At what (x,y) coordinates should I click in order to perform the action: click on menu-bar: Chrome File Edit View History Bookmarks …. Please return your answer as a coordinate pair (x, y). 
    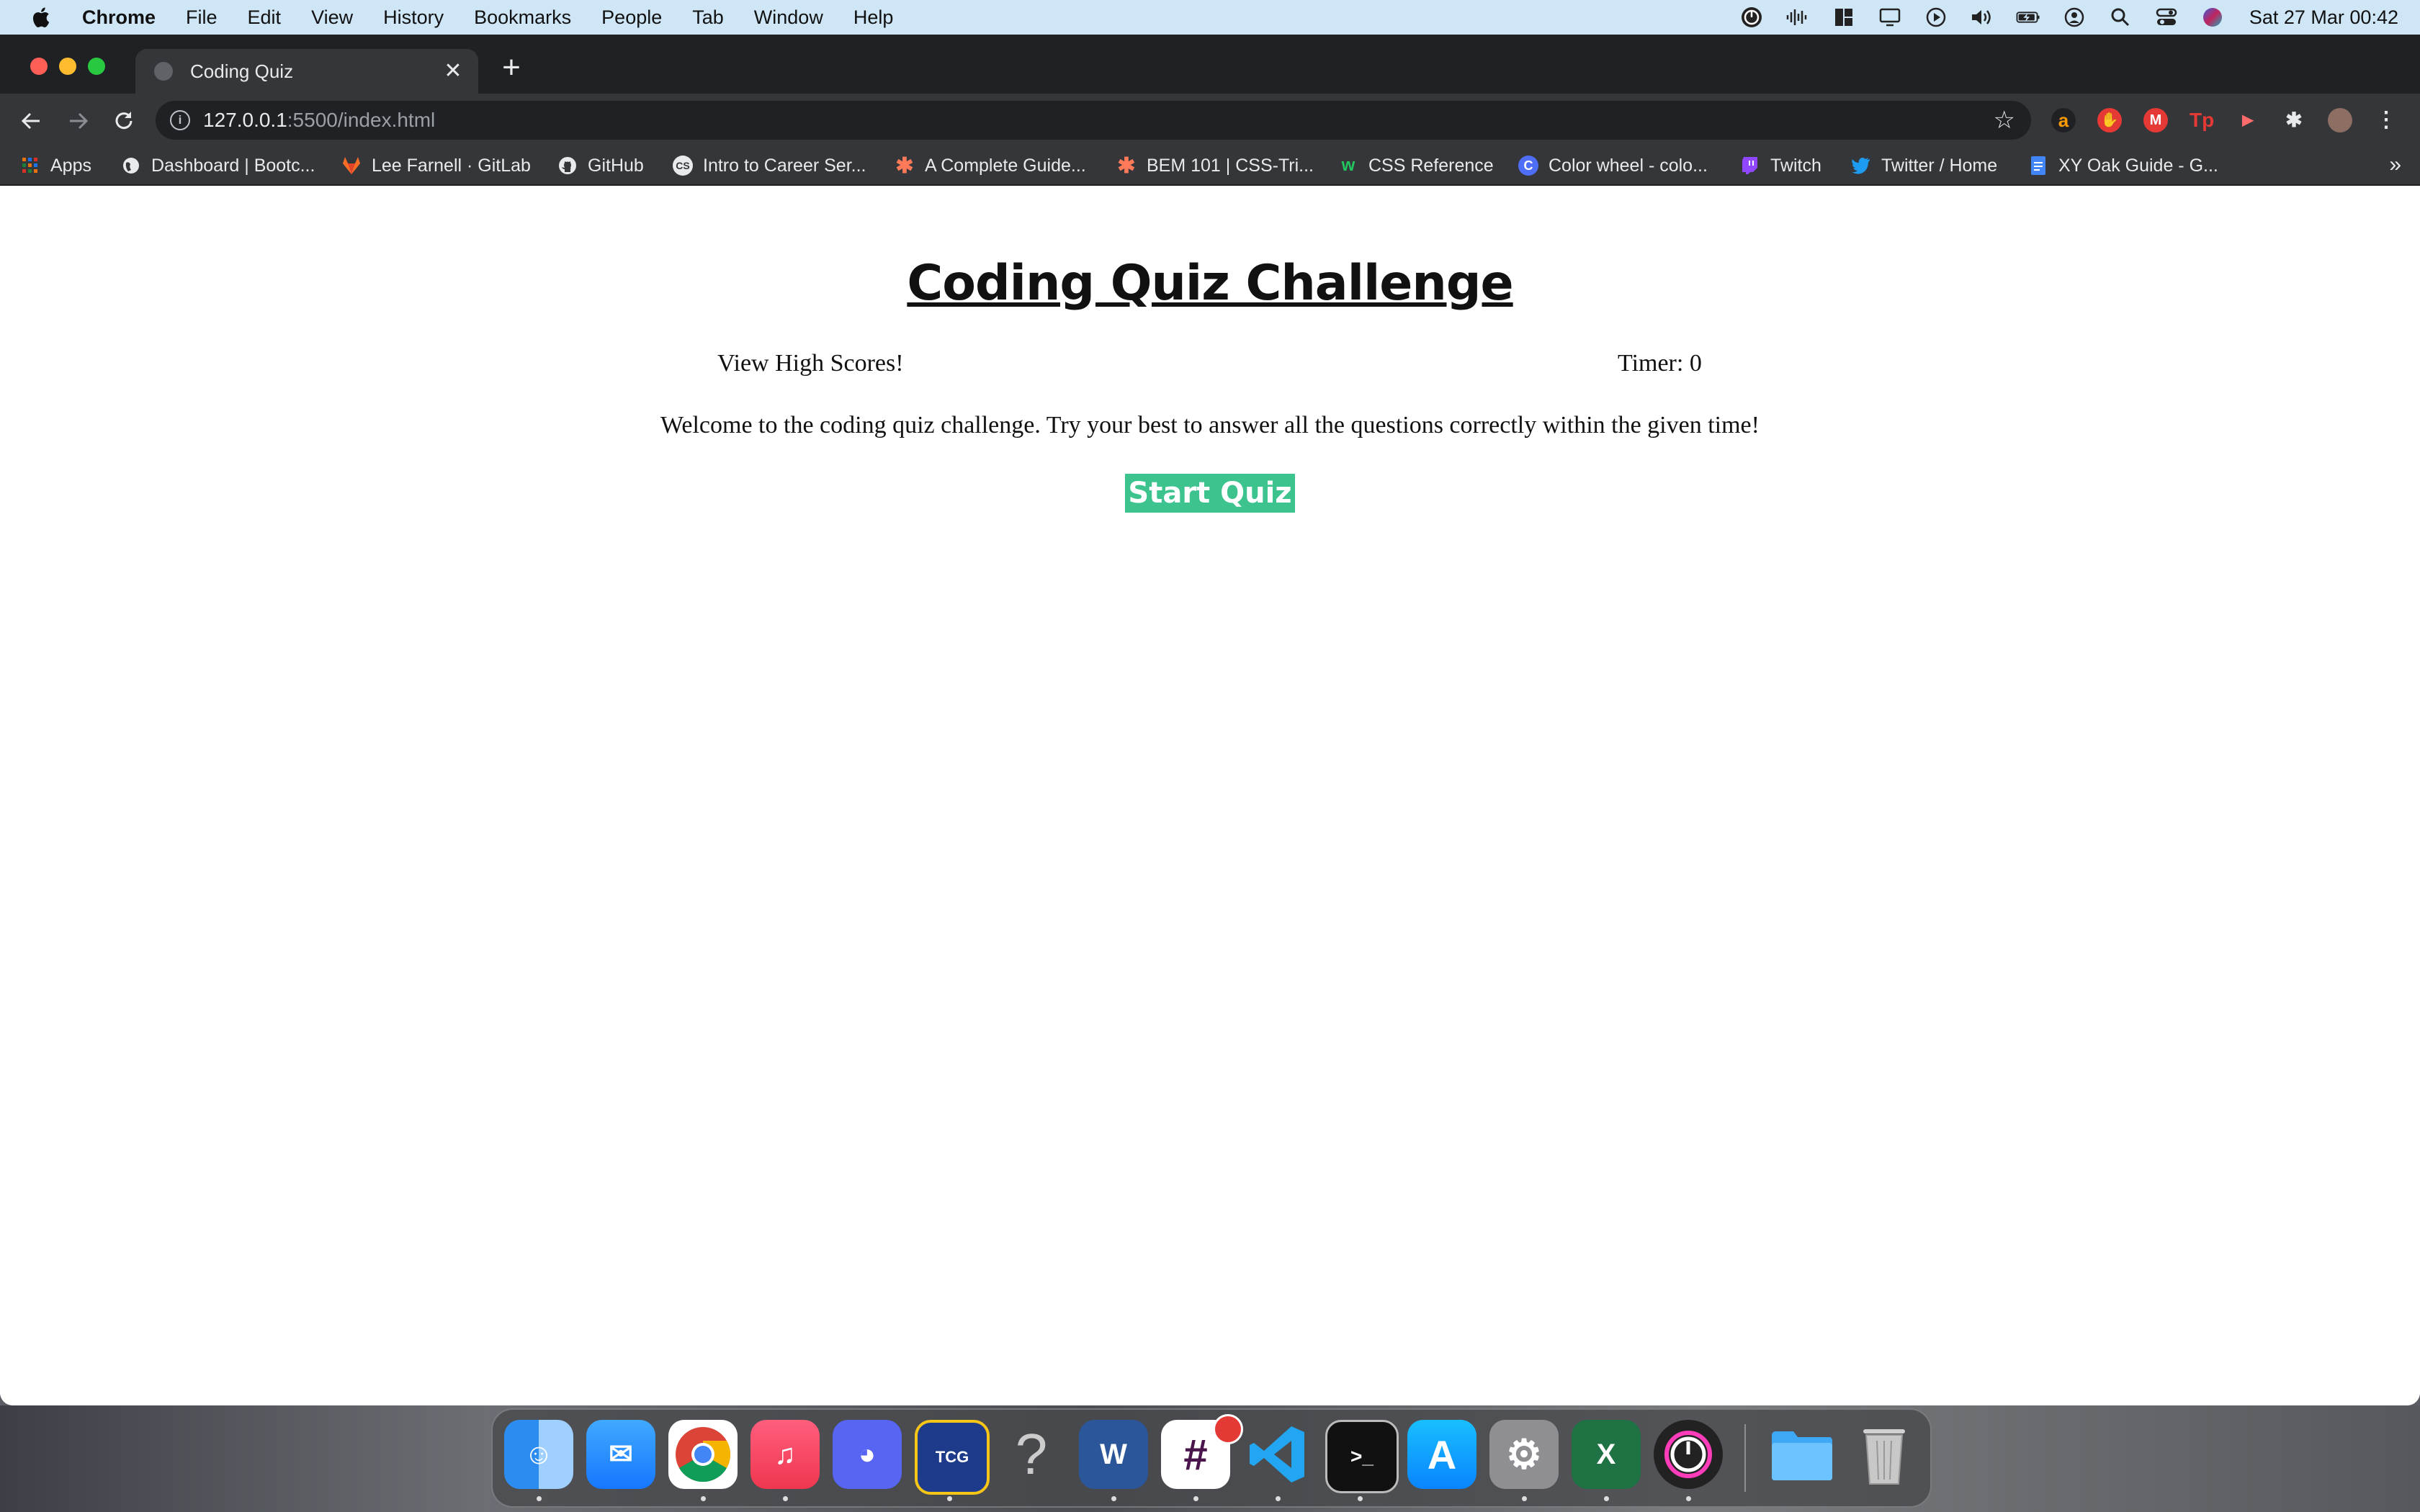
    Looking at the image, I should click on (1210, 17).